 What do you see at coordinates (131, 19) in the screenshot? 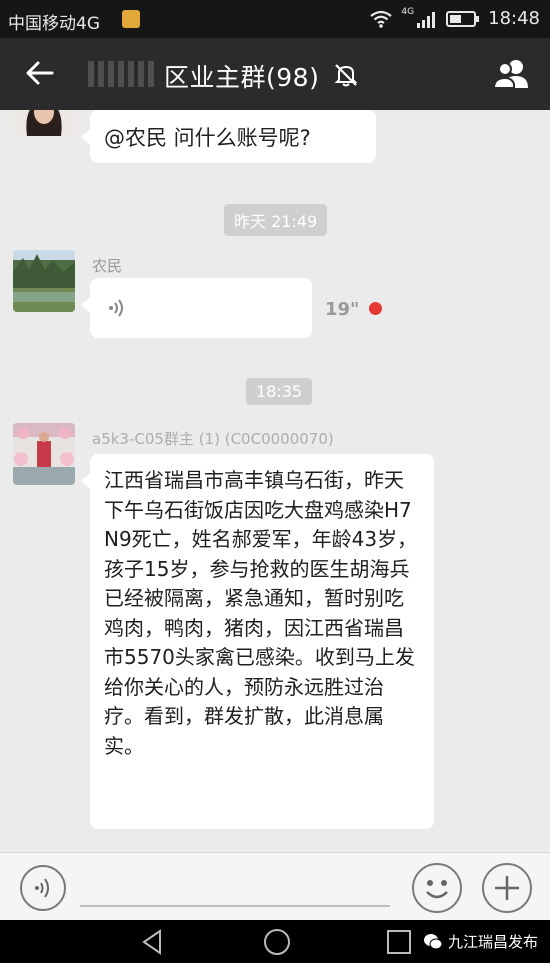
I see `notification-icon` at bounding box center [131, 19].